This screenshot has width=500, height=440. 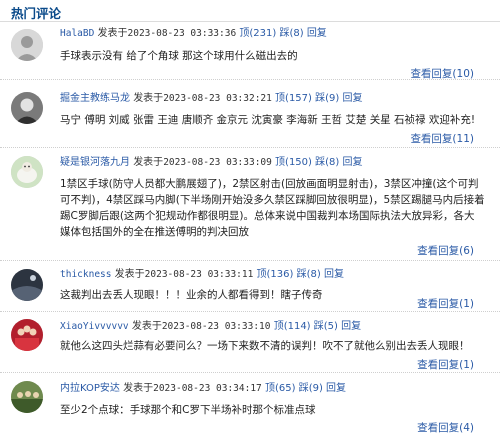 What do you see at coordinates (27, 335) in the screenshot?
I see `user-avatar-team` at bounding box center [27, 335].